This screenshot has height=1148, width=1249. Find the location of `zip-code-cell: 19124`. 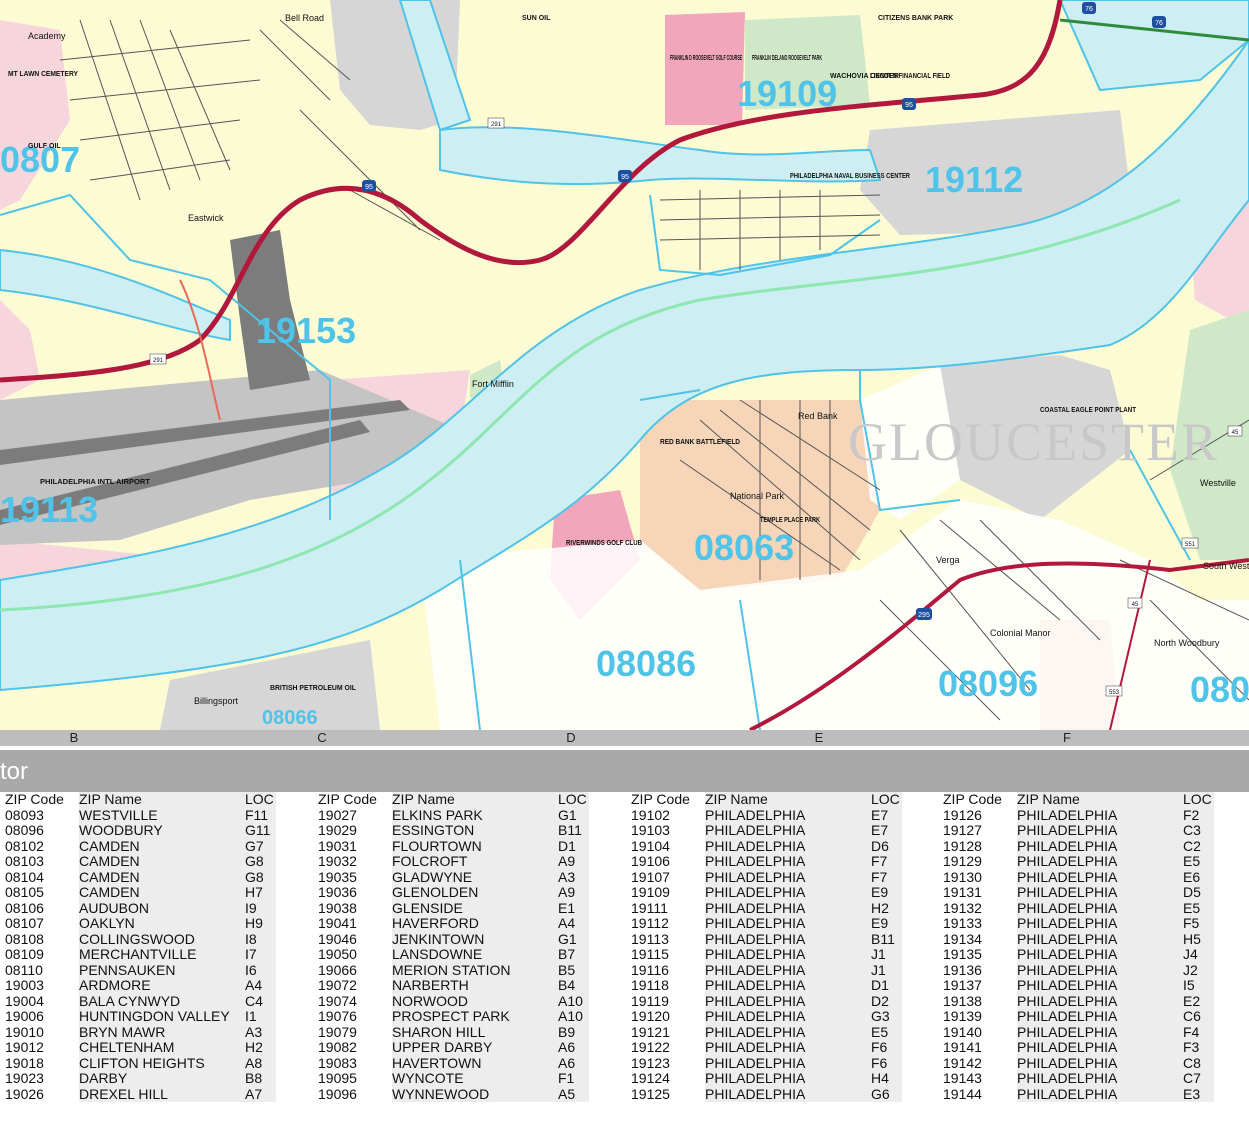

zip-code-cell: 19124 is located at coordinates (650, 1078).